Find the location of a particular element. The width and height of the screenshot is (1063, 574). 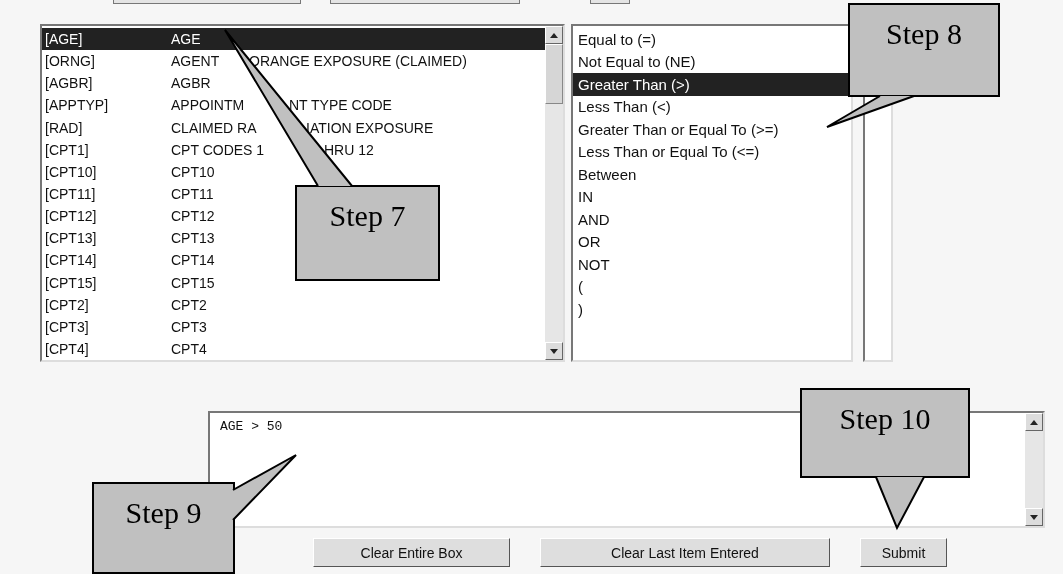

field-code: [RAD] is located at coordinates (64, 127).